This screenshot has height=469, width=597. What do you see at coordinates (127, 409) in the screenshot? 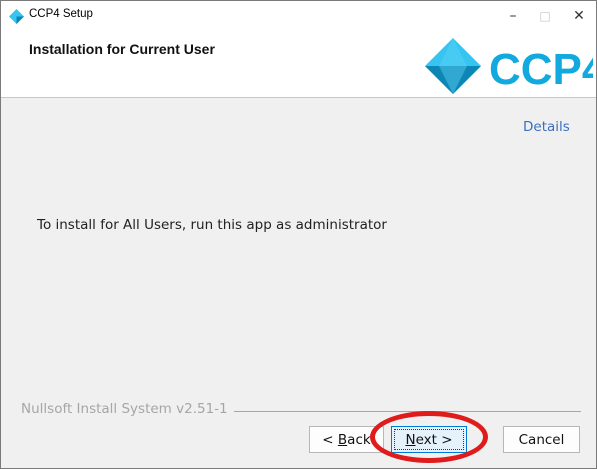
I see `branding-text: Nullsoft Install System v2.51-1` at bounding box center [127, 409].